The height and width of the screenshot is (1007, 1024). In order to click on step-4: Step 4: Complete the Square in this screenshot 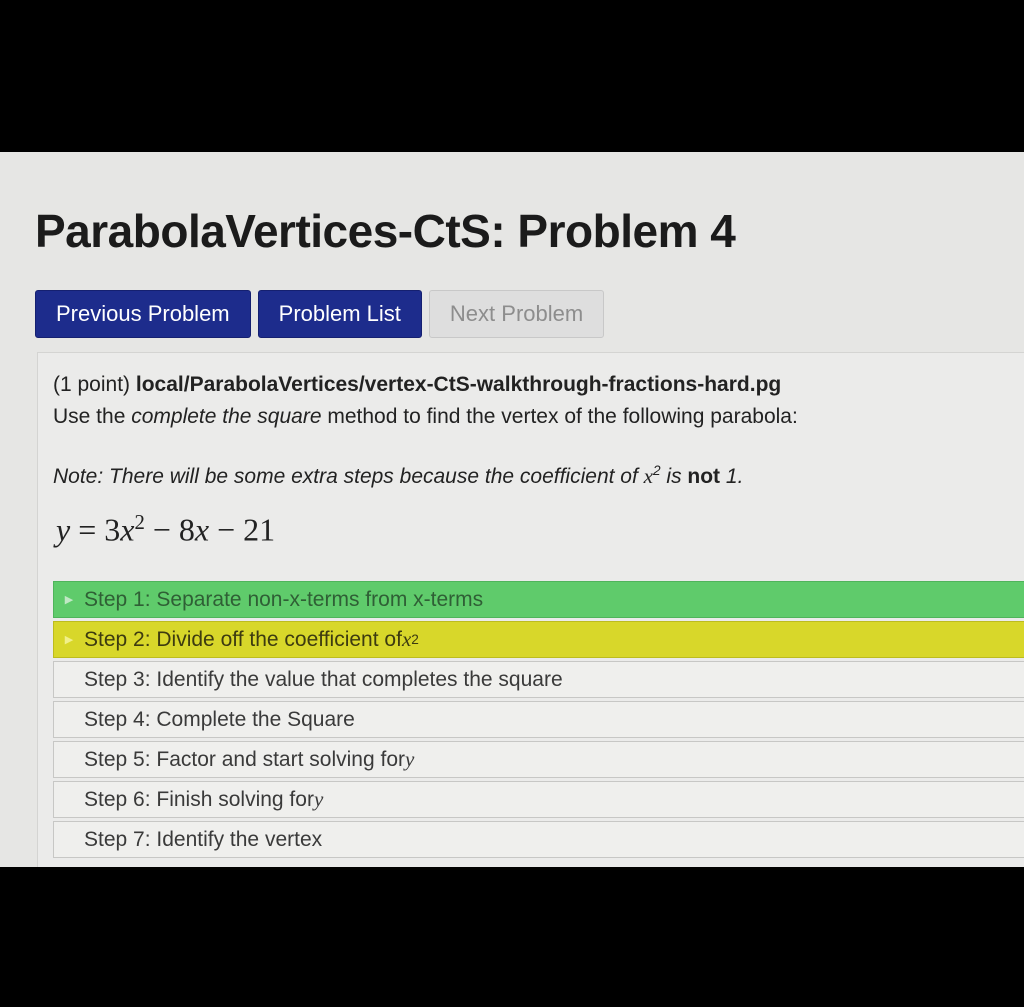, I will do `click(538, 719)`.